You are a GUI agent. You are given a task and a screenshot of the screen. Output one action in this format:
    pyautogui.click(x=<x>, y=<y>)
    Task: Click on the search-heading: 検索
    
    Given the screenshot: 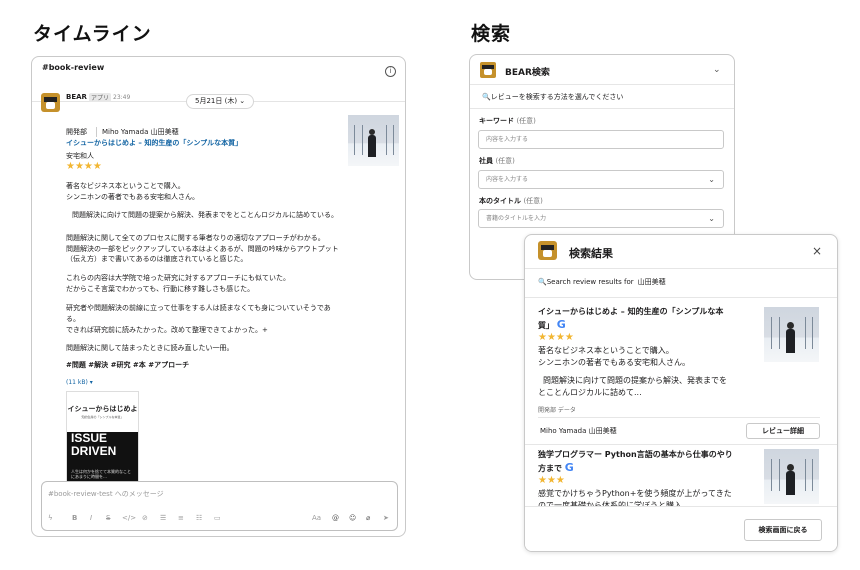 What is the action you would take?
    pyautogui.click(x=491, y=34)
    